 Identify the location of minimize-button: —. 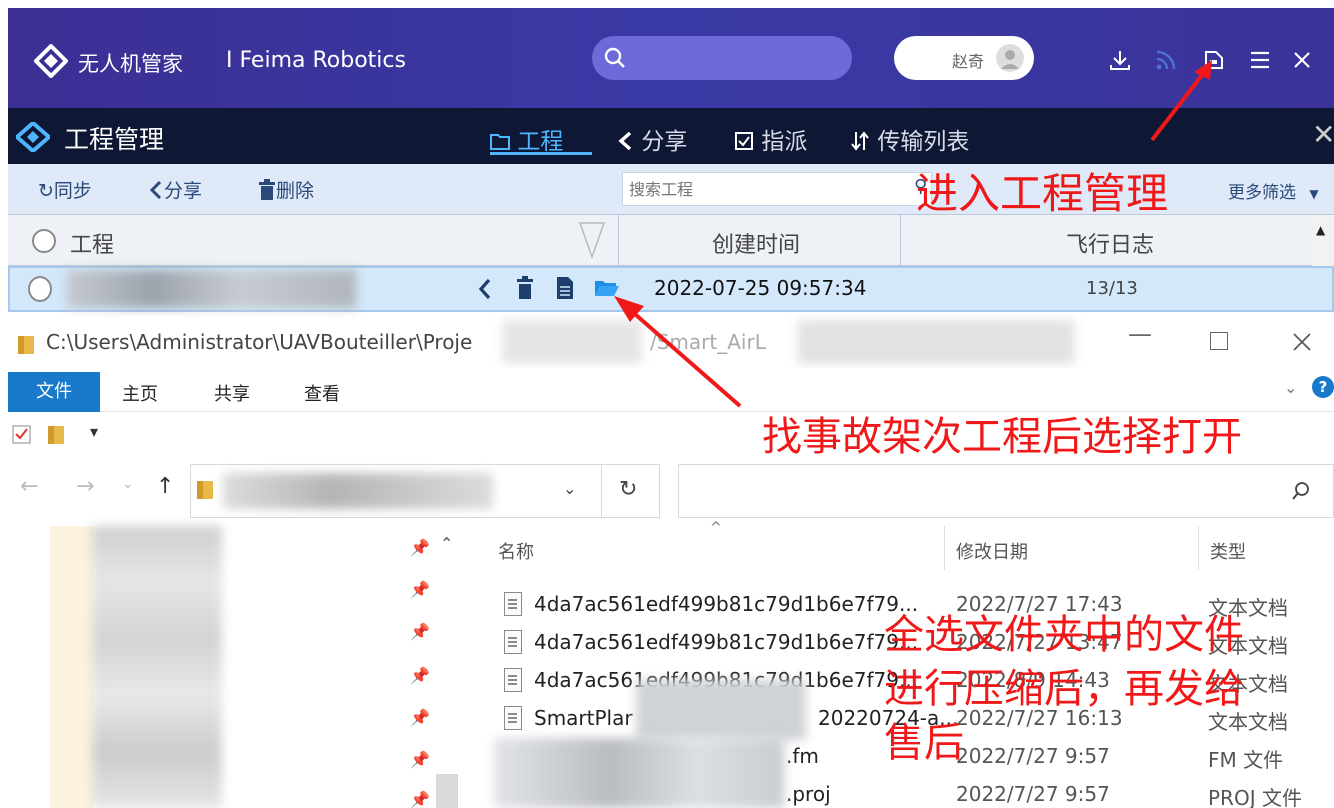
(1140, 334).